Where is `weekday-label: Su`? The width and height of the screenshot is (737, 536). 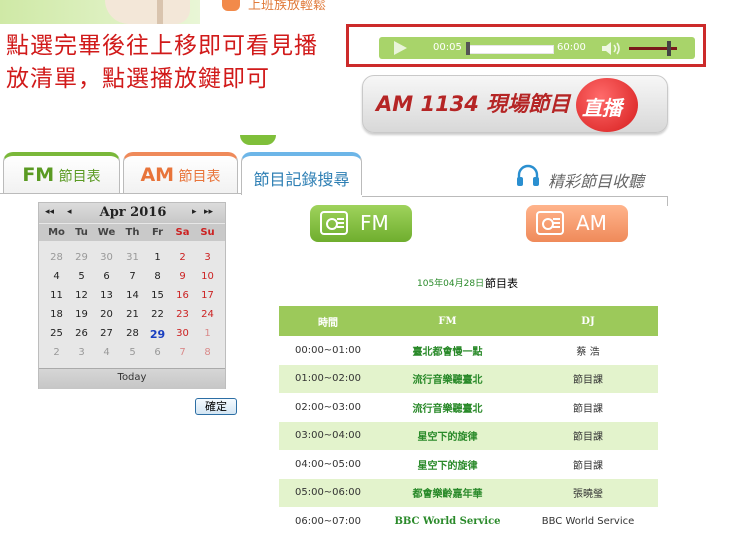 weekday-label: Su is located at coordinates (207, 232).